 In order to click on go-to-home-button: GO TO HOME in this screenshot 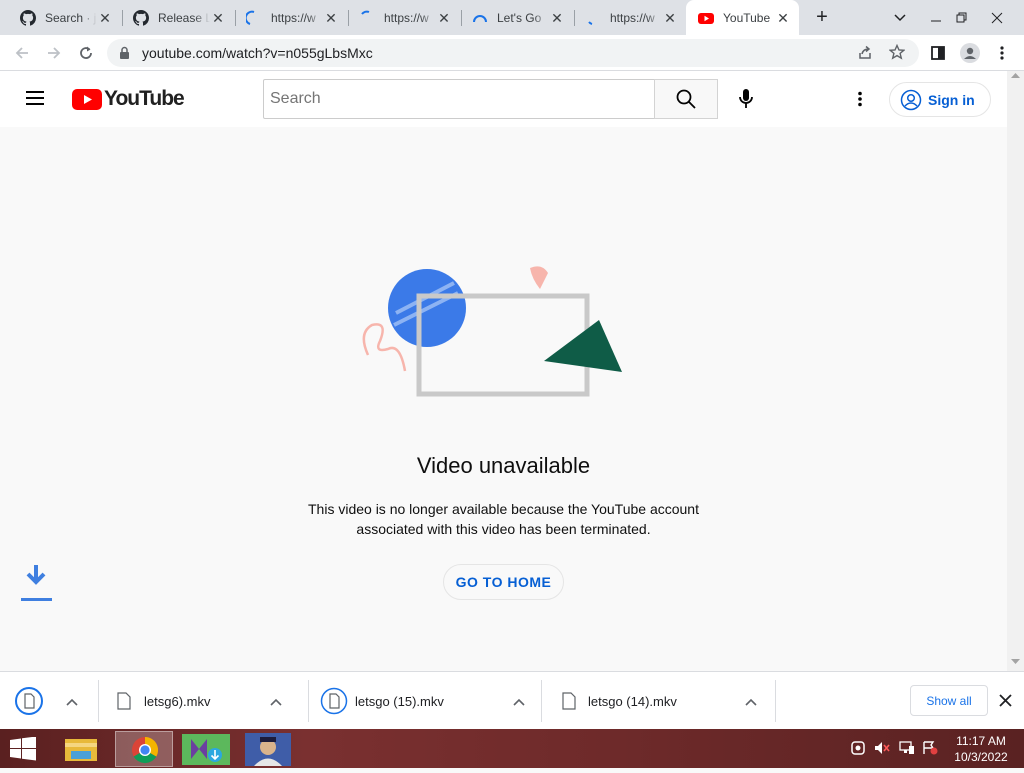, I will do `click(503, 582)`.